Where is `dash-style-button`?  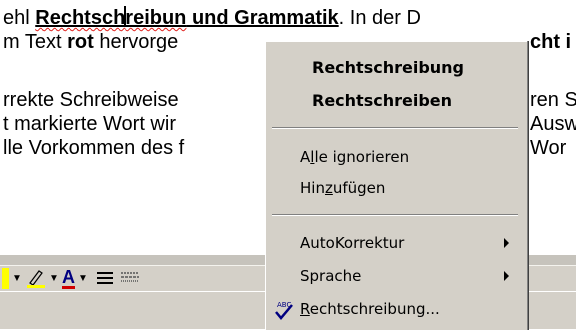
dash-style-button is located at coordinates (130, 278).